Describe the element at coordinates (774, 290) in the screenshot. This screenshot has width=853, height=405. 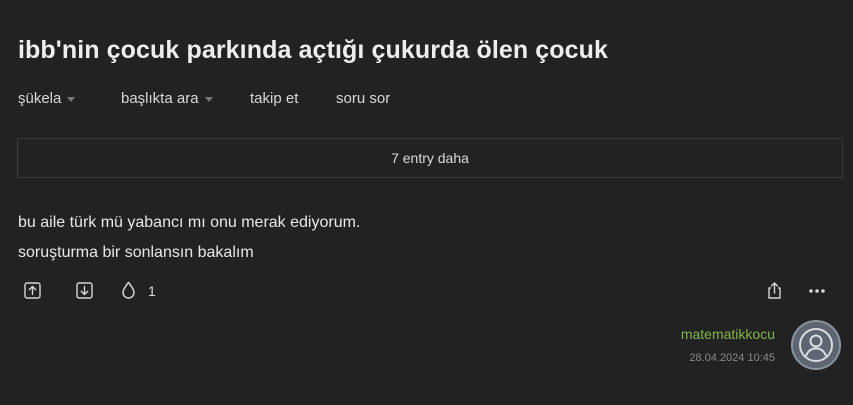
I see `share-icon` at that location.